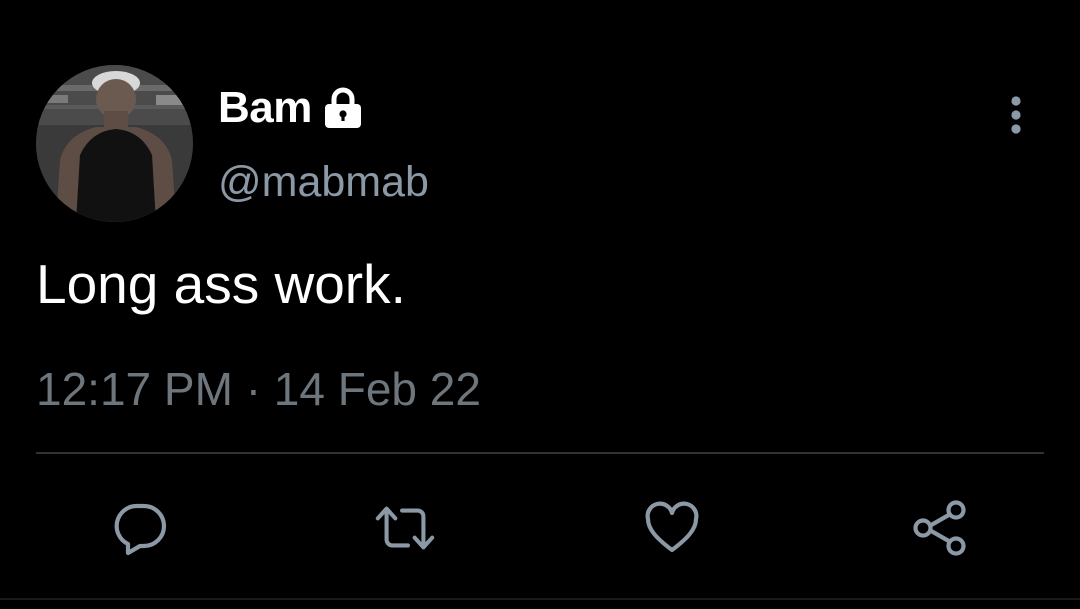 The width and height of the screenshot is (1080, 609). I want to click on share-button, so click(940, 528).